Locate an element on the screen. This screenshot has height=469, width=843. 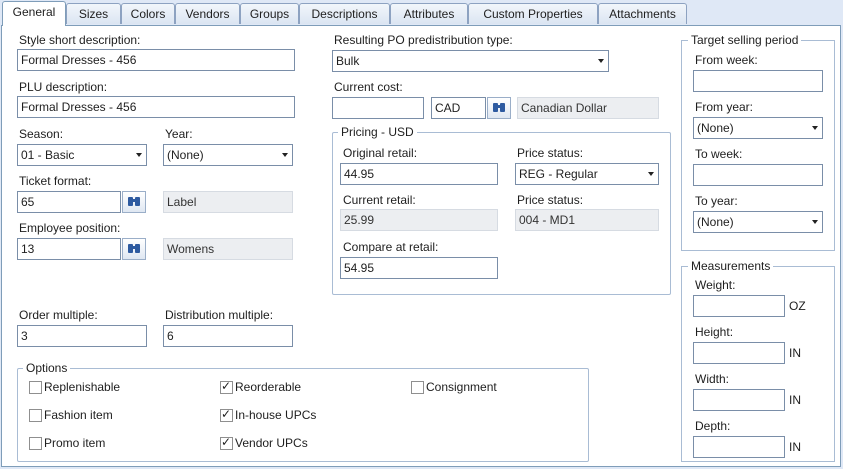
price-status-label: Price status: is located at coordinates (550, 153).